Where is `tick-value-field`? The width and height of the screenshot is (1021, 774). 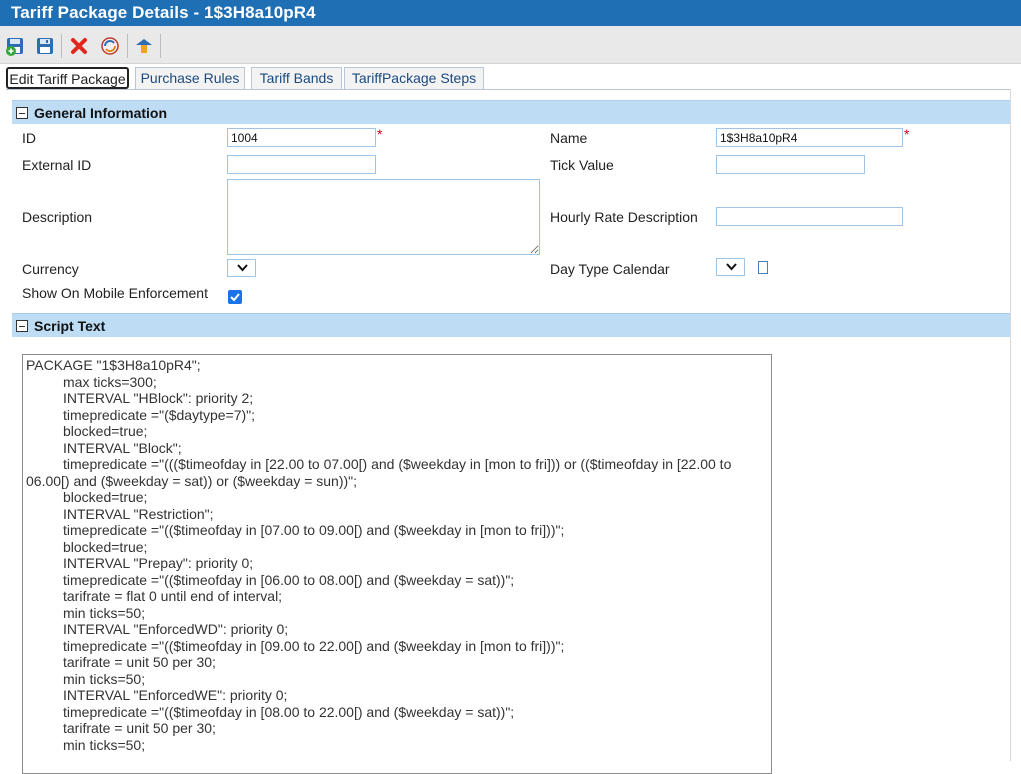 tick-value-field is located at coordinates (790, 164).